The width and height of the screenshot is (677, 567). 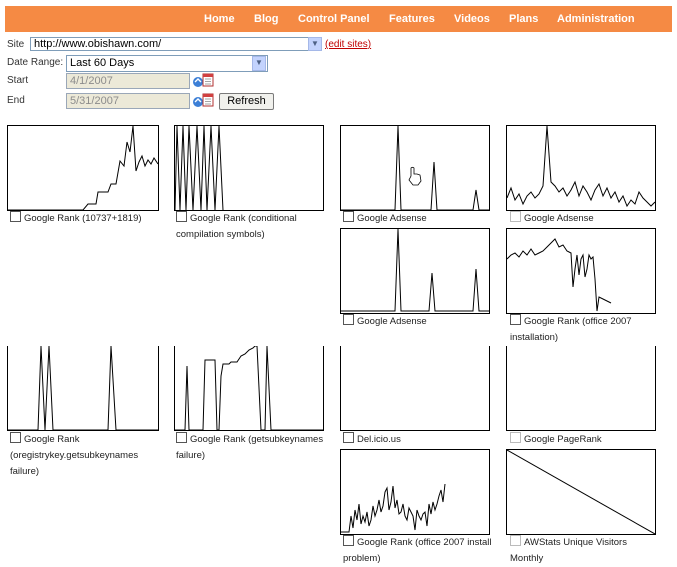 I want to click on start-date-input: 4/1/2007, so click(x=128, y=81).